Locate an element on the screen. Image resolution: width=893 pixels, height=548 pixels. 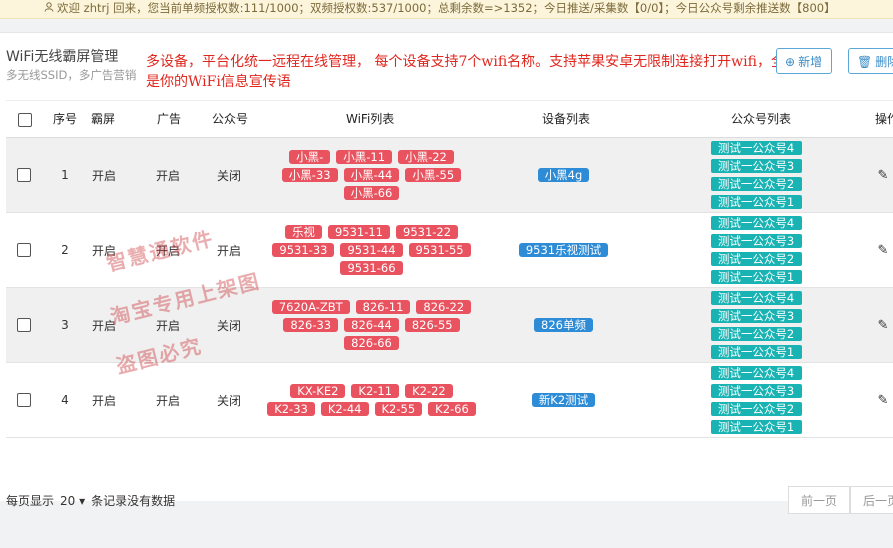
wifi-tag: 小黑- is located at coordinates (310, 157).